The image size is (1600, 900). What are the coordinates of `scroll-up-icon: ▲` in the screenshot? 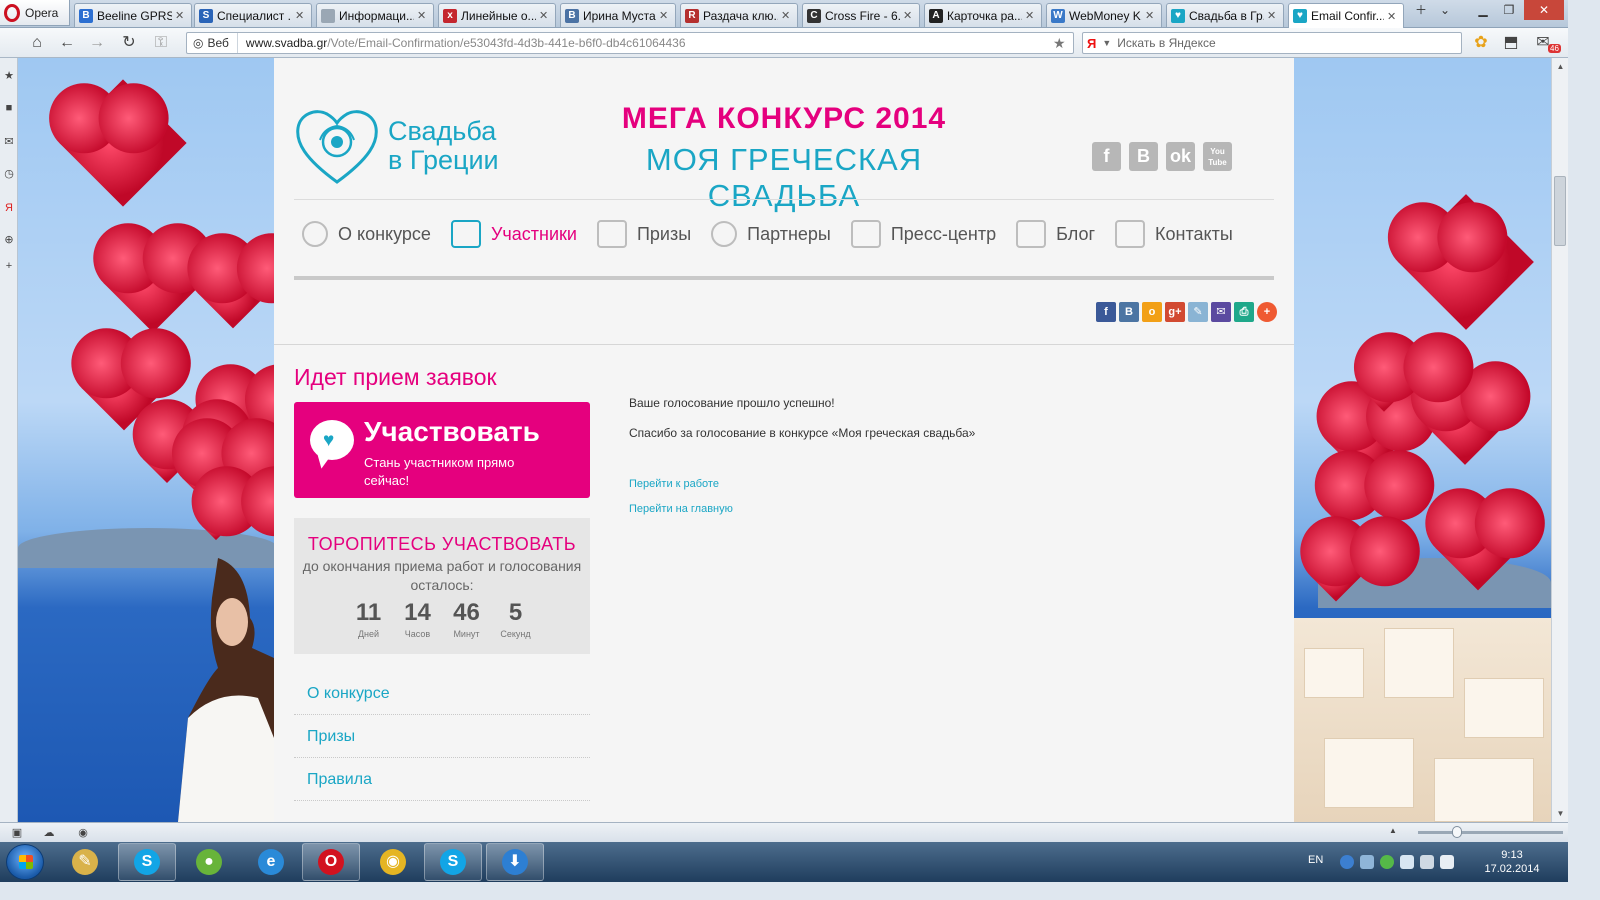 It's located at (1560, 66).